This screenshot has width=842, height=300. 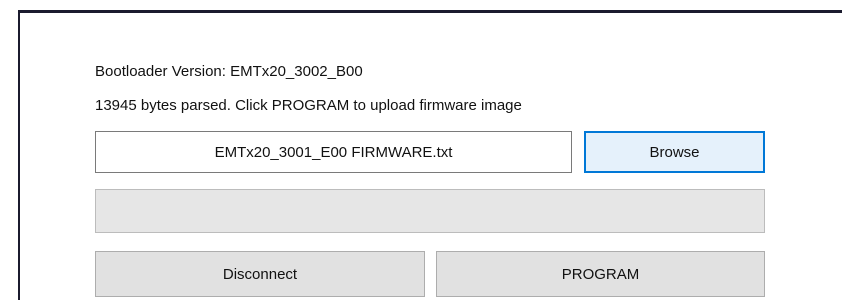 What do you see at coordinates (19, 155) in the screenshot?
I see `window-left-border` at bounding box center [19, 155].